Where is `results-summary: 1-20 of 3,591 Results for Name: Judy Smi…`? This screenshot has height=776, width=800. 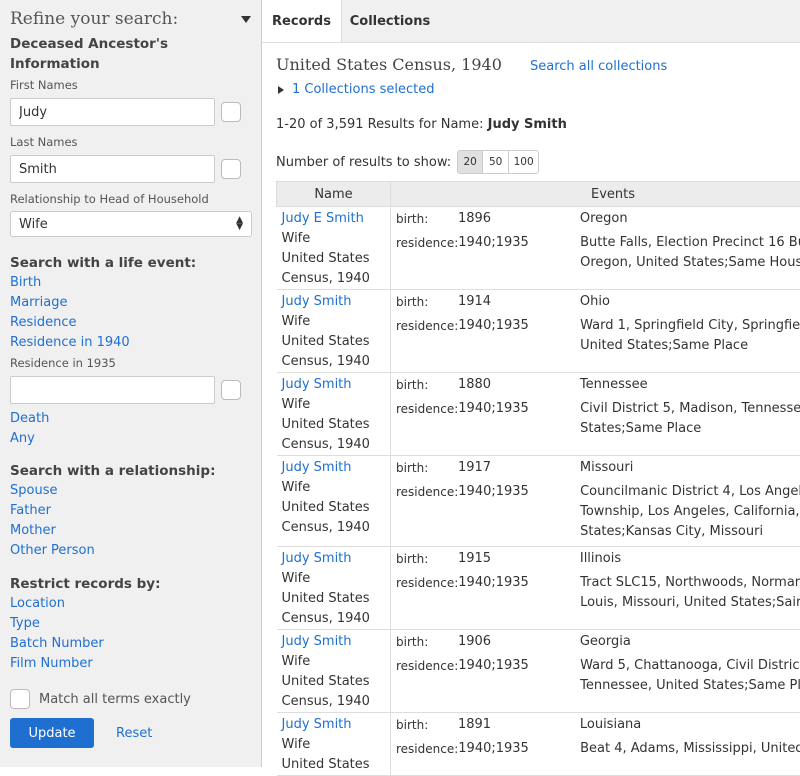
results-summary: 1-20 of 3,591 Results for Name: Judy Smi… is located at coordinates (421, 124).